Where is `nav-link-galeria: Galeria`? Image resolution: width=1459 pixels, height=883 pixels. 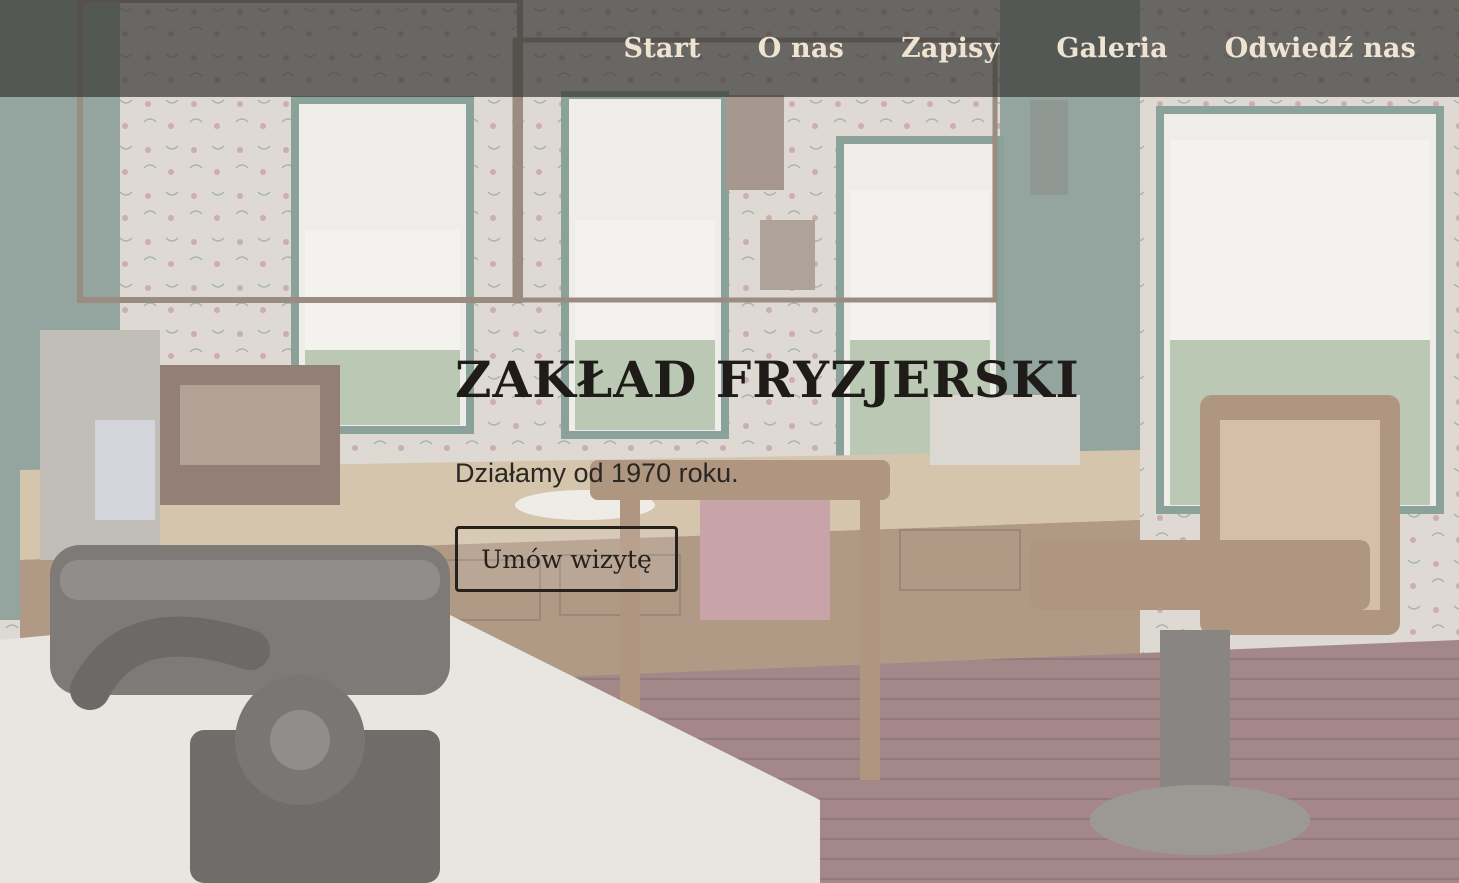 nav-link-galeria: Galeria is located at coordinates (1111, 48).